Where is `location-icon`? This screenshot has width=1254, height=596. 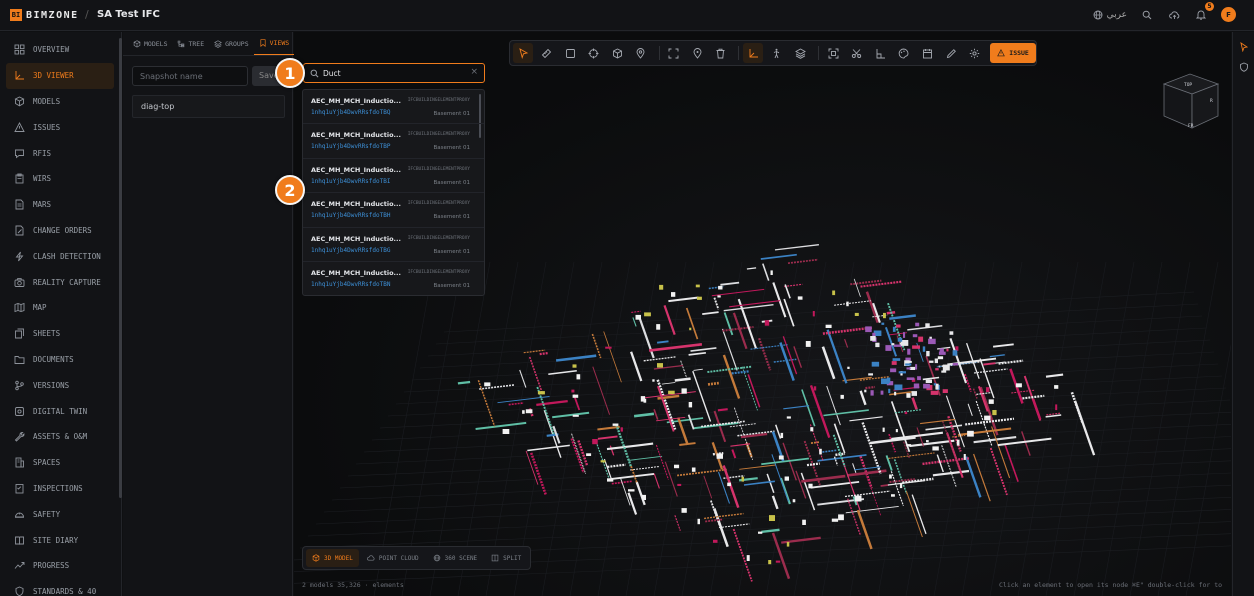 location-icon is located at coordinates (697, 53).